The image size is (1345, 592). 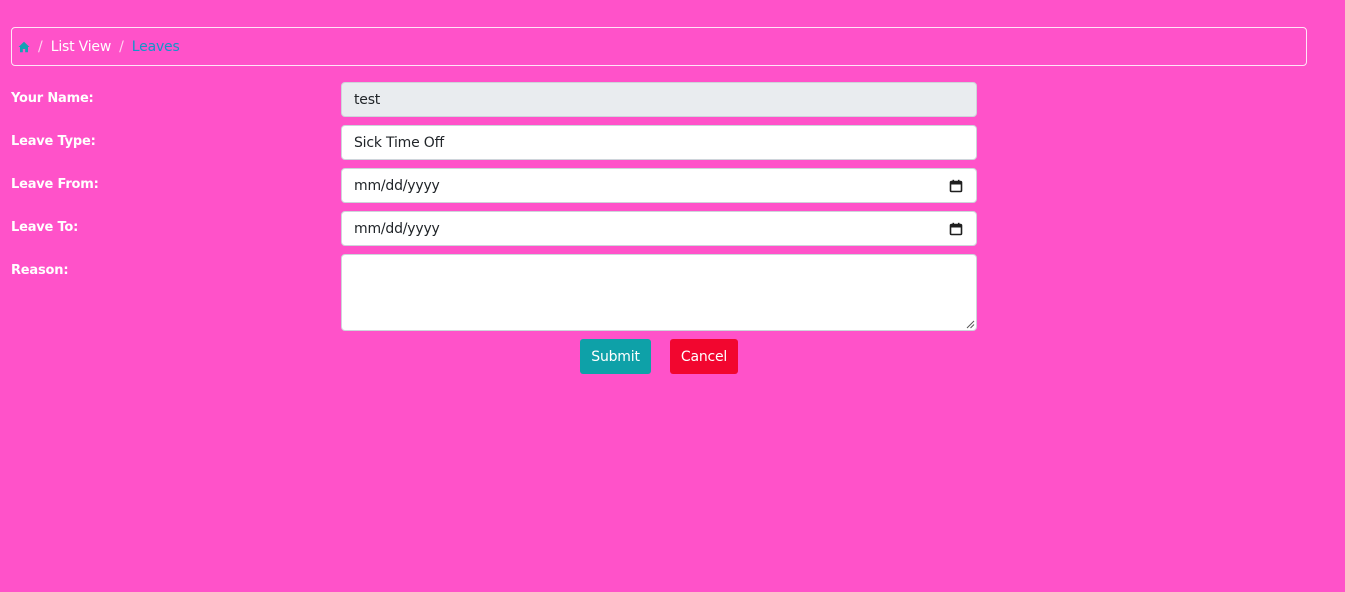 I want to click on leave-to-label: Leave To:, so click(x=45, y=227).